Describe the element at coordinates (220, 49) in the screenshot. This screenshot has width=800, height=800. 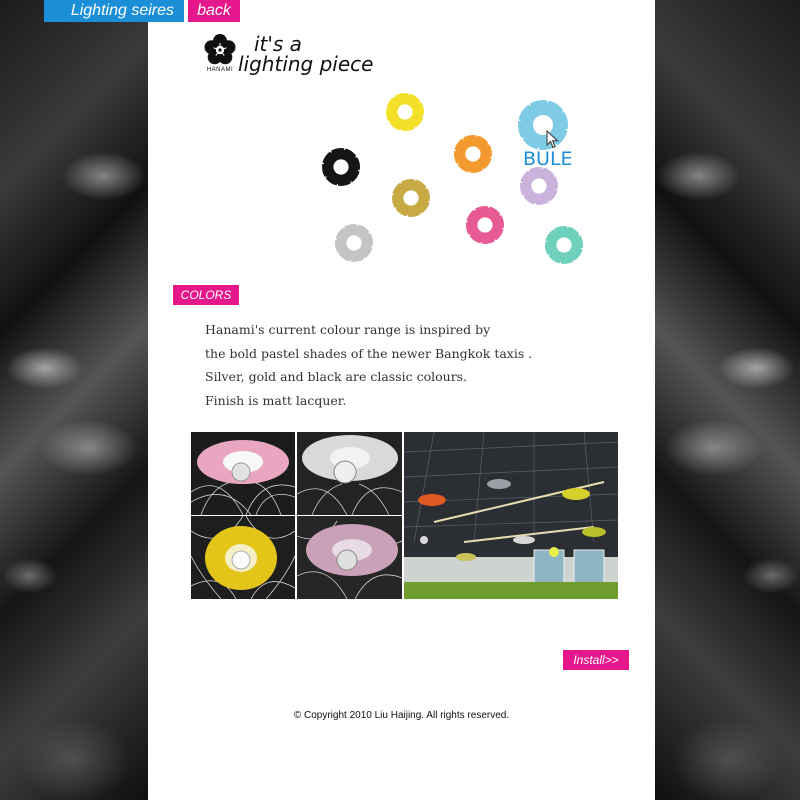
I see `hanami-flower-logo-icon` at that location.